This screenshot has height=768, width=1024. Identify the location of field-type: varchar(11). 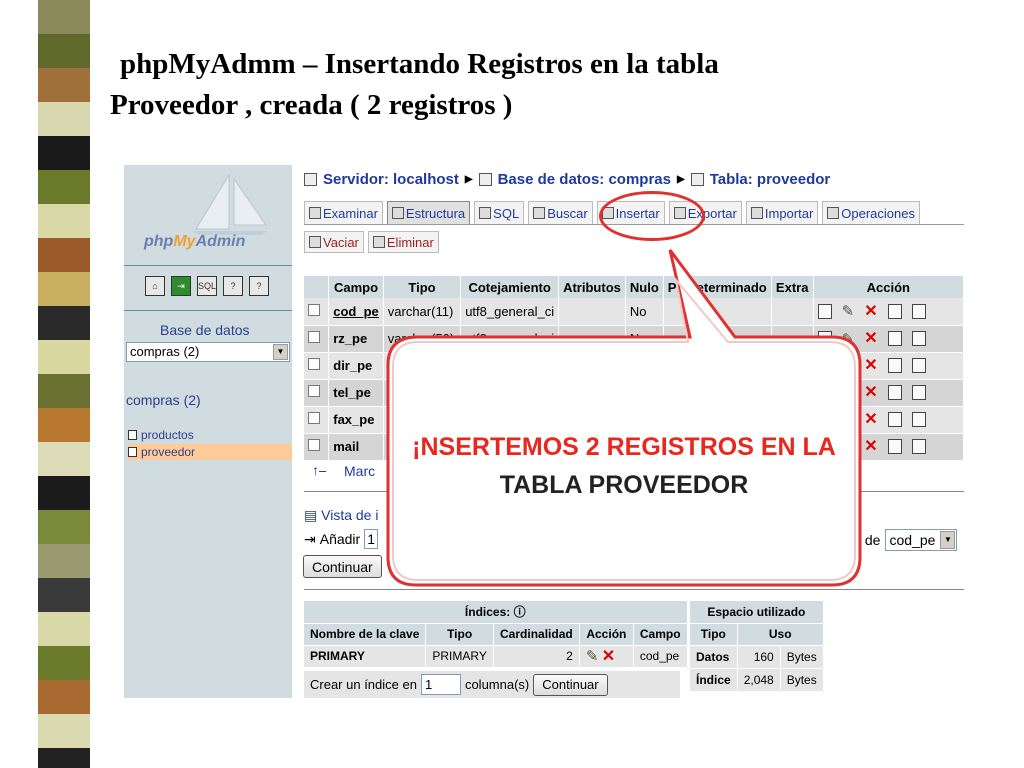
(422, 312).